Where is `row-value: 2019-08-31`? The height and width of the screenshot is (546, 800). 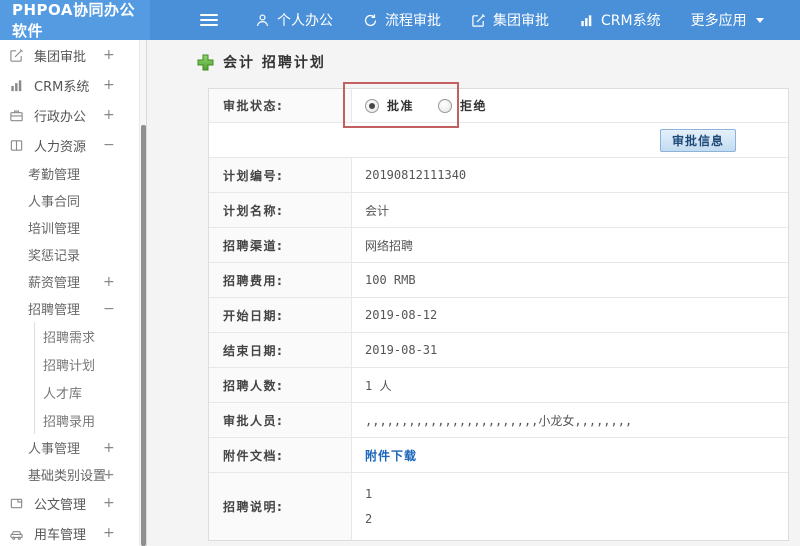 row-value: 2019-08-31 is located at coordinates (401, 350).